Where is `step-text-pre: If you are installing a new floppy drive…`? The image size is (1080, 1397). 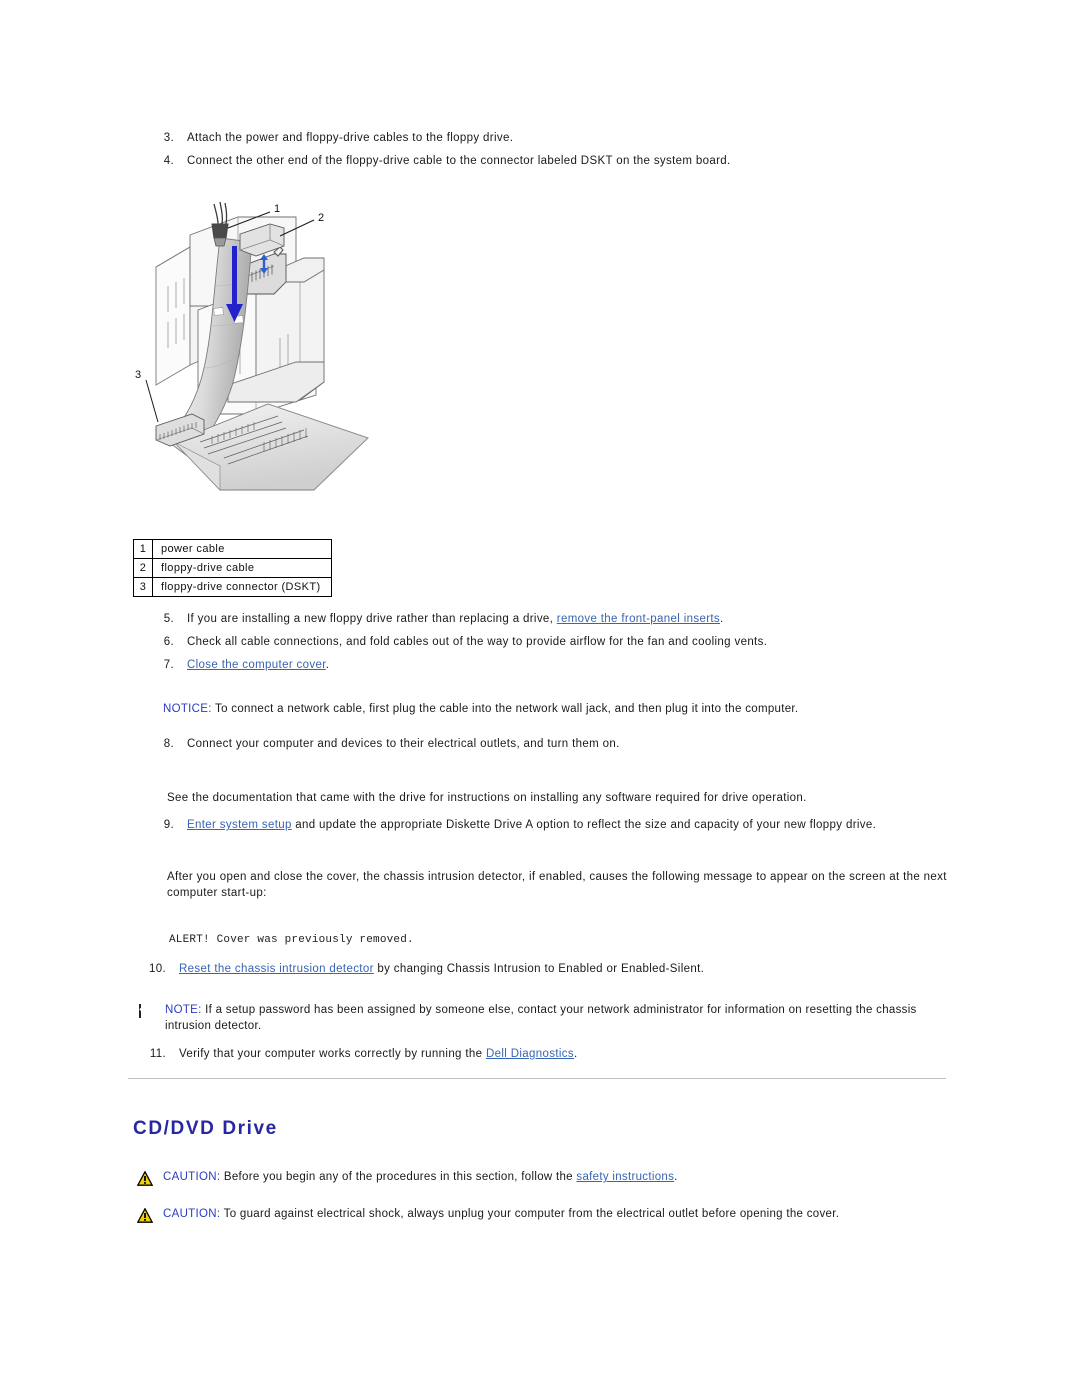
step-text-pre: If you are installing a new floppy drive… is located at coordinates (372, 619).